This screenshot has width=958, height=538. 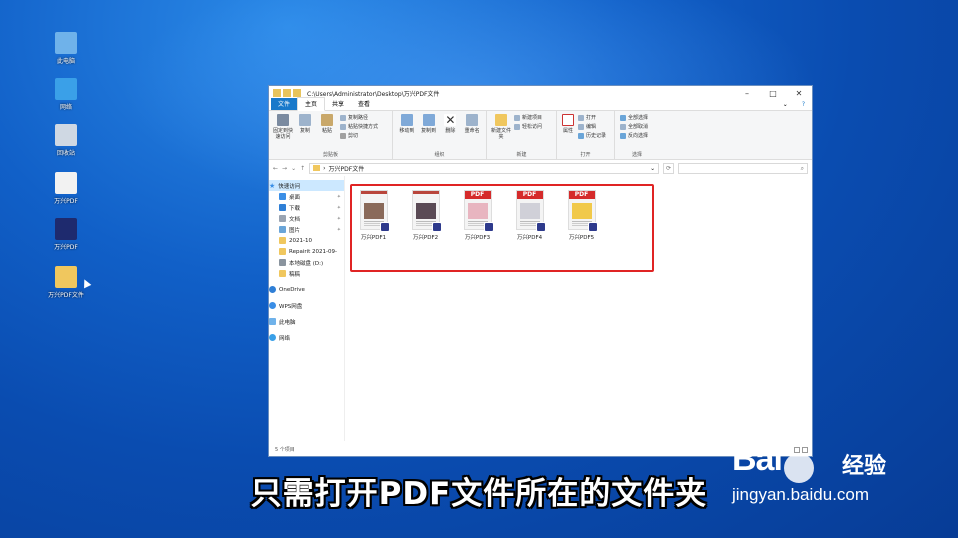 What do you see at coordinates (66, 48) in the screenshot?
I see `desktop-icon-1: 此电脑` at bounding box center [66, 48].